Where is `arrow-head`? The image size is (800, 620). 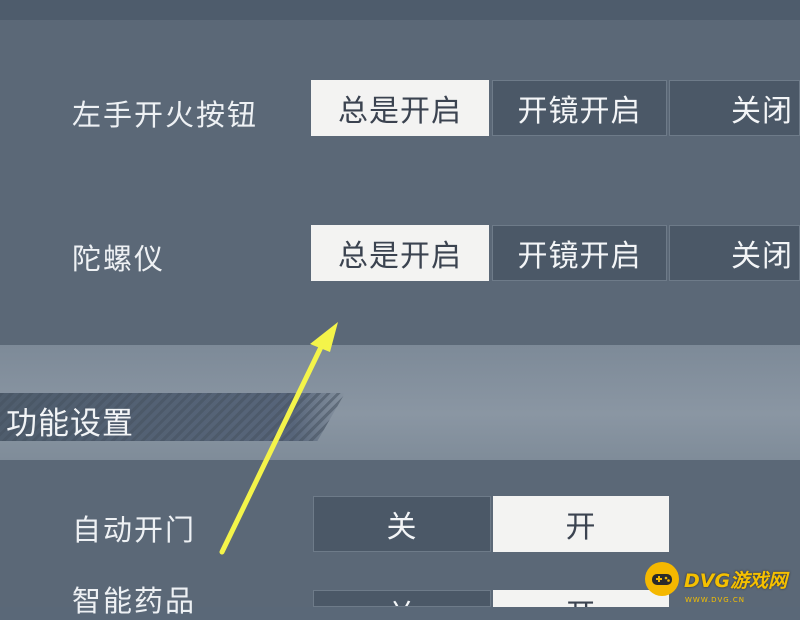
arrow-head is located at coordinates (324, 337).